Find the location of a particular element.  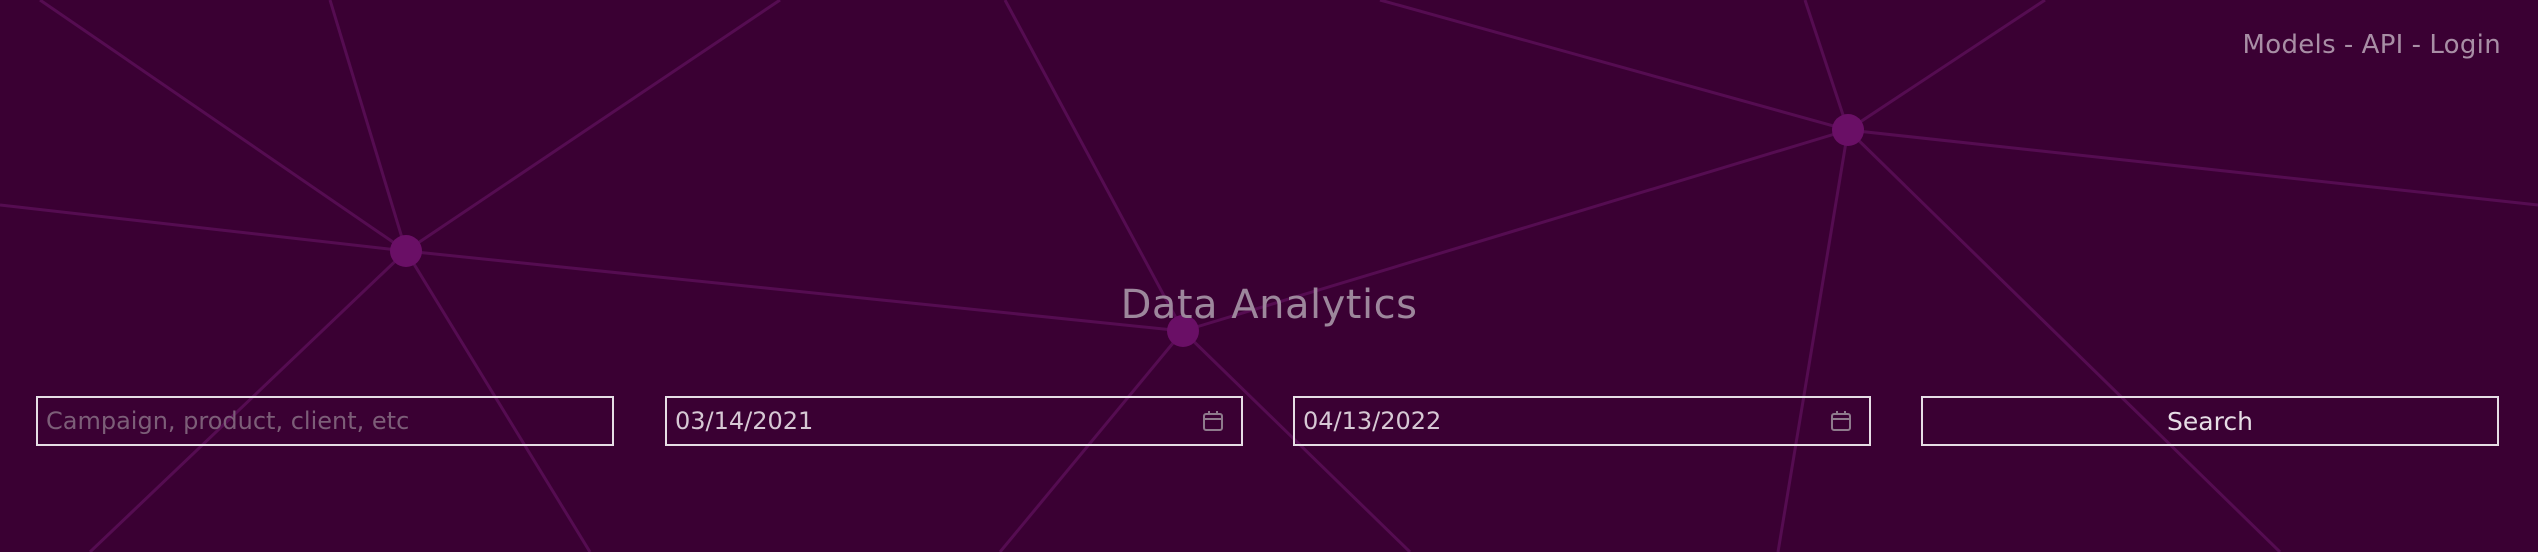

search-button: Search is located at coordinates (2210, 421).